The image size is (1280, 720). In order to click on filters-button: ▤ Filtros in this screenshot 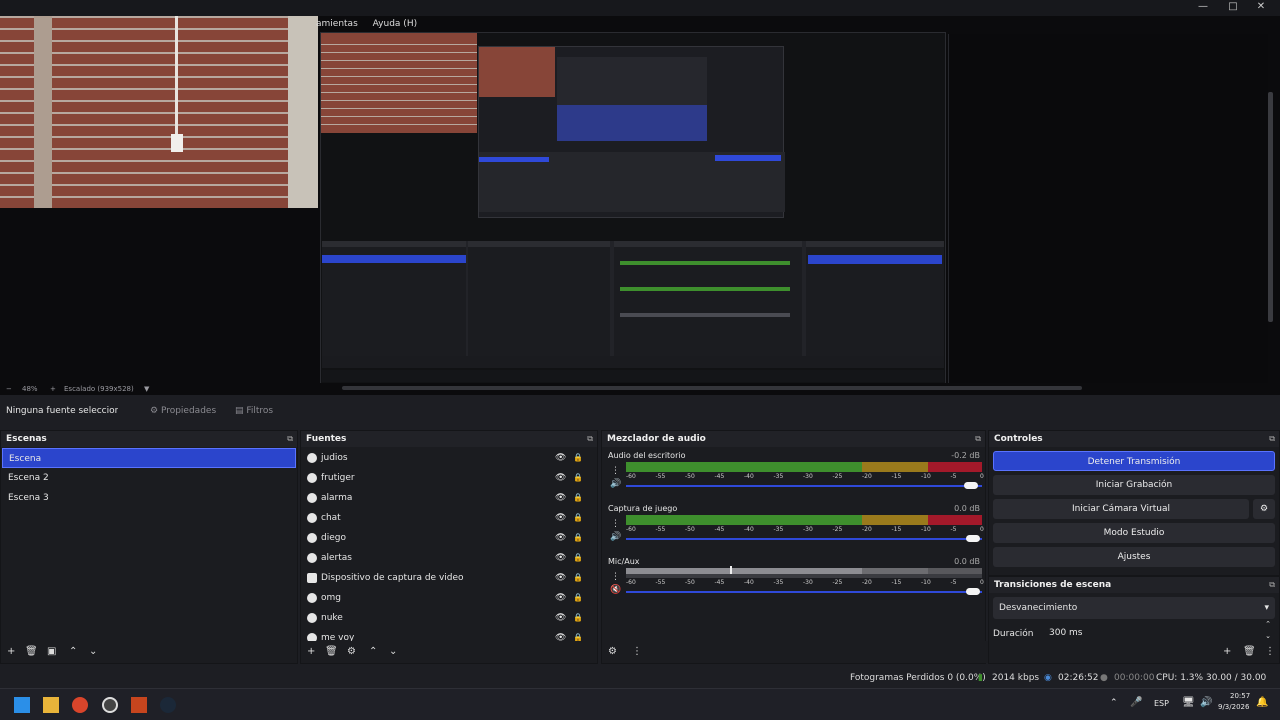, I will do `click(254, 411)`.